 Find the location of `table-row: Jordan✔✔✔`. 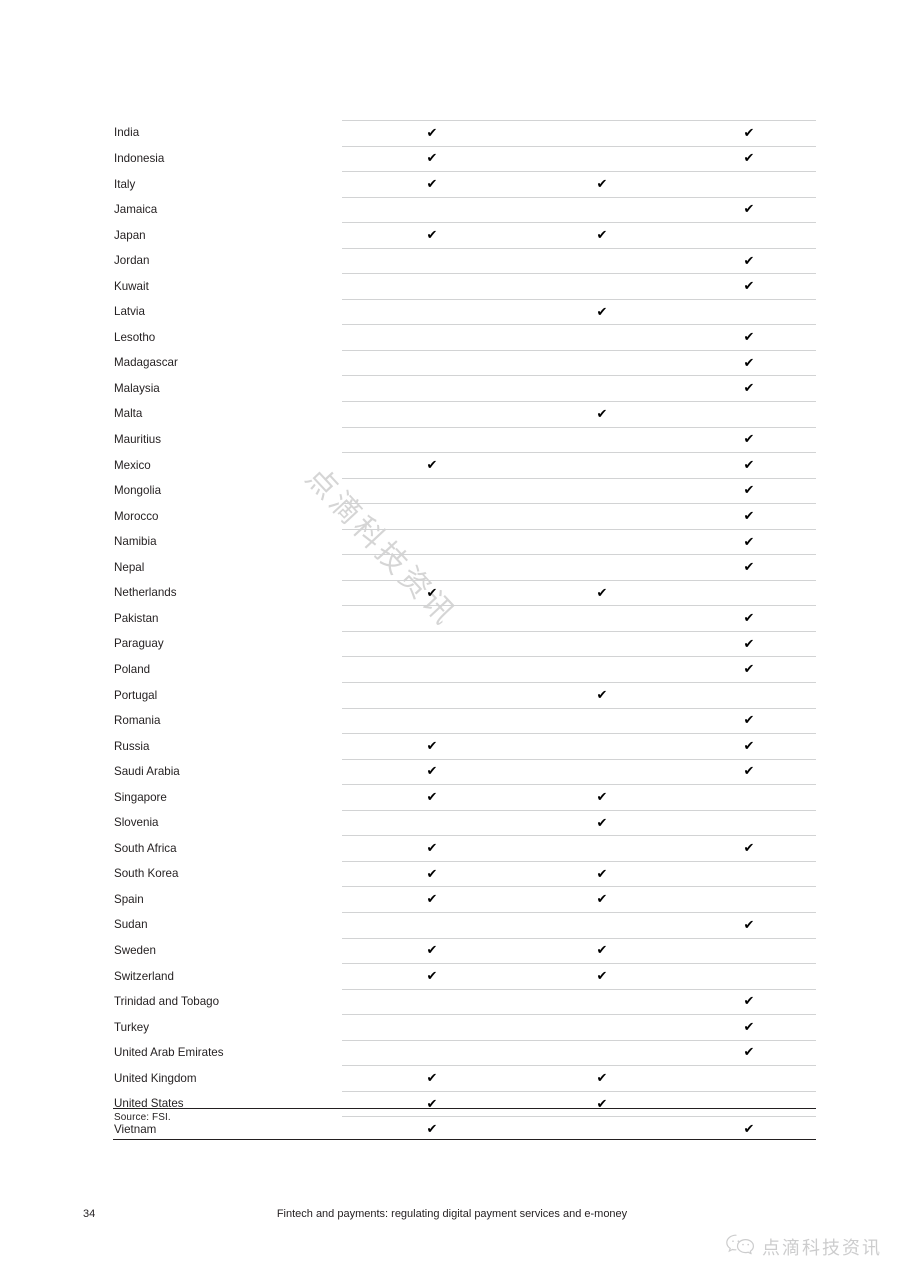

table-row: Jordan✔✔✔ is located at coordinates (464, 260).